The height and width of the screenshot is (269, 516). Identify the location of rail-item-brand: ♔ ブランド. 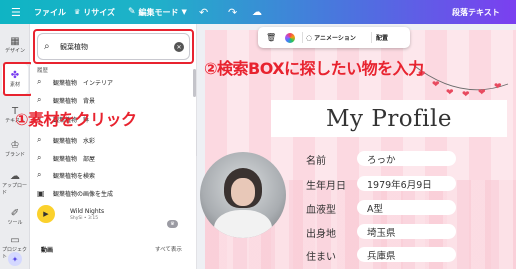
(15, 149).